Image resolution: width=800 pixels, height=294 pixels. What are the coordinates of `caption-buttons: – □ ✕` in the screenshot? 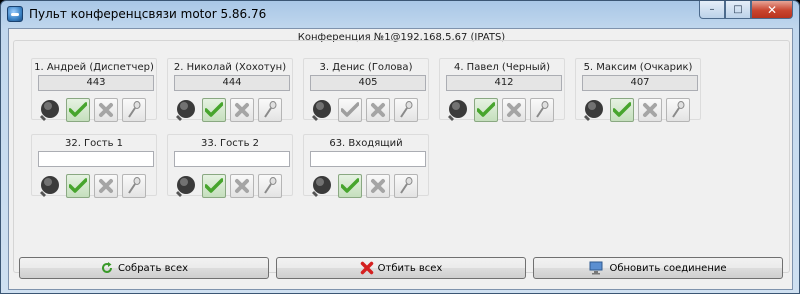 It's located at (746, 10).